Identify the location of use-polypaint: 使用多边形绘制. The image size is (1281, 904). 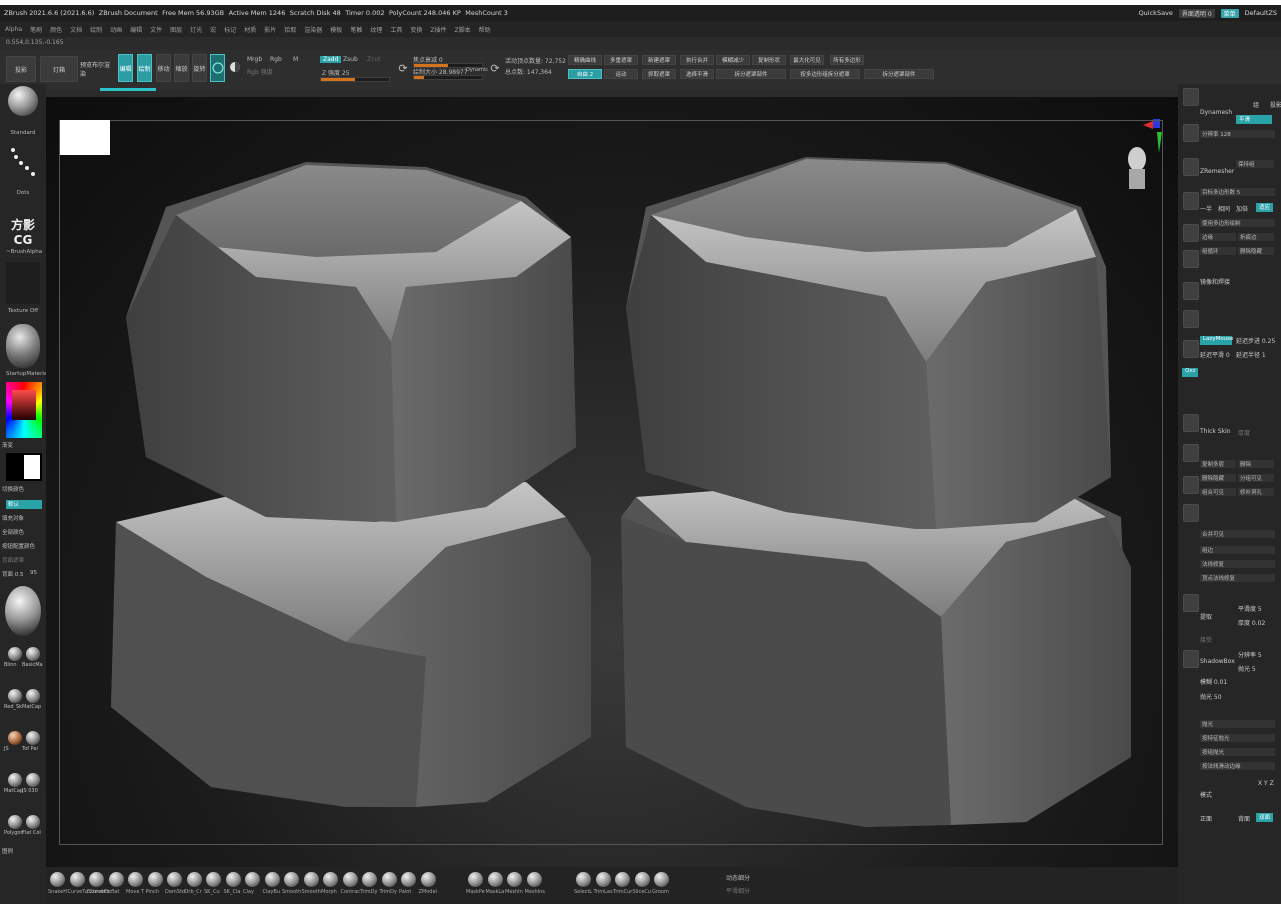
(1237, 223).